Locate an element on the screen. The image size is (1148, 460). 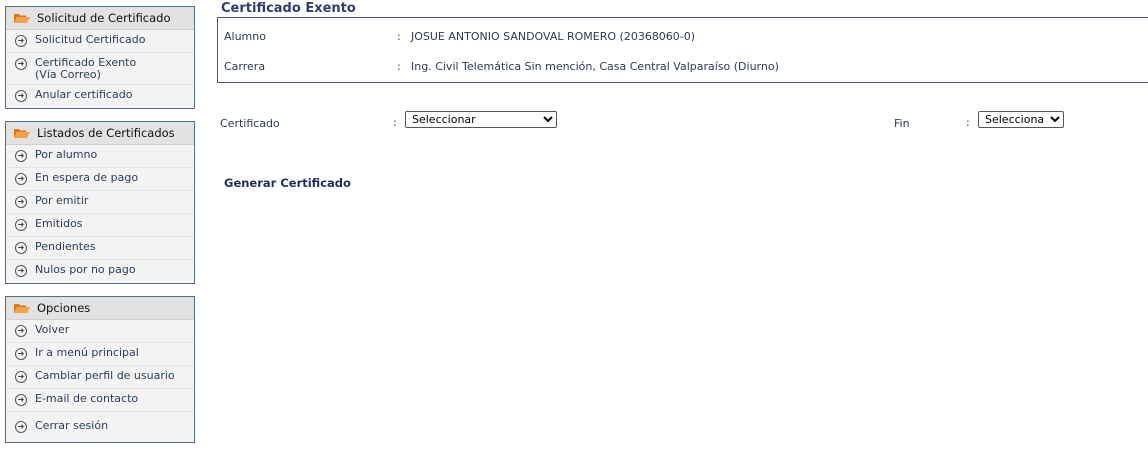
sidebar-item-label: Nulos por no pago is located at coordinates (85, 269).